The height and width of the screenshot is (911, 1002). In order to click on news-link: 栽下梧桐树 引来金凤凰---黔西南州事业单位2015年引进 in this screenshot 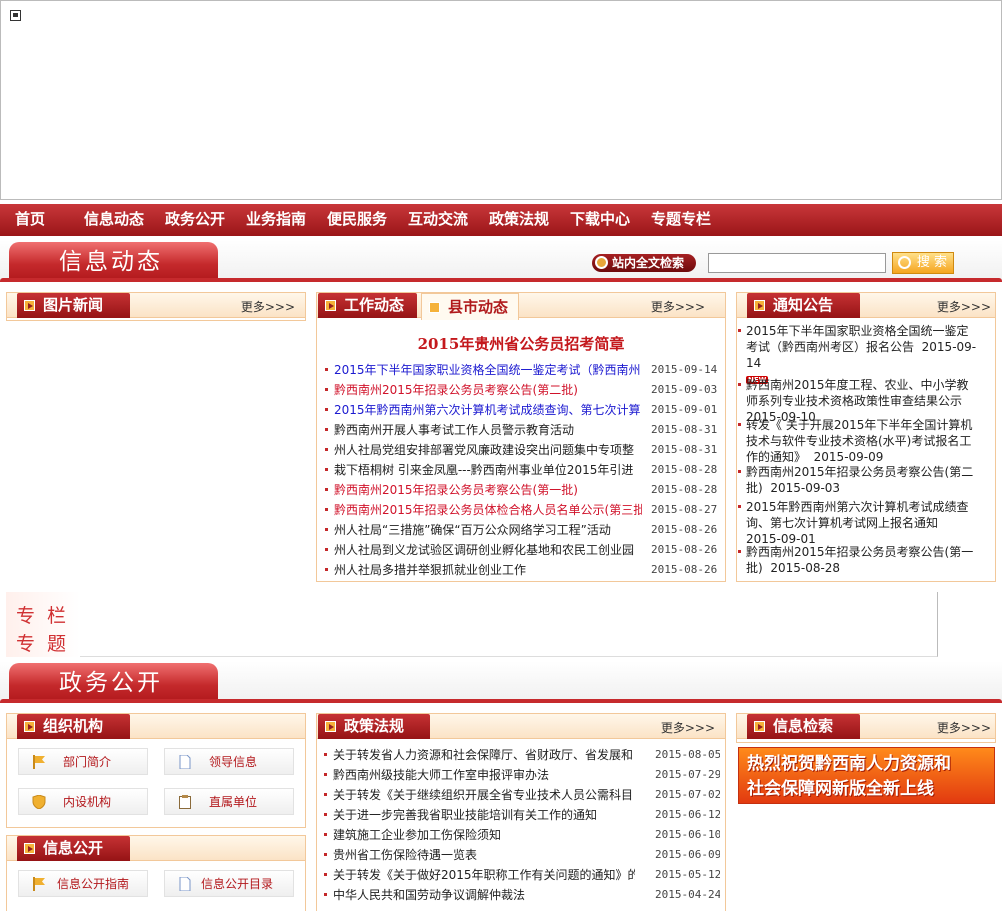, I will do `click(488, 470)`.